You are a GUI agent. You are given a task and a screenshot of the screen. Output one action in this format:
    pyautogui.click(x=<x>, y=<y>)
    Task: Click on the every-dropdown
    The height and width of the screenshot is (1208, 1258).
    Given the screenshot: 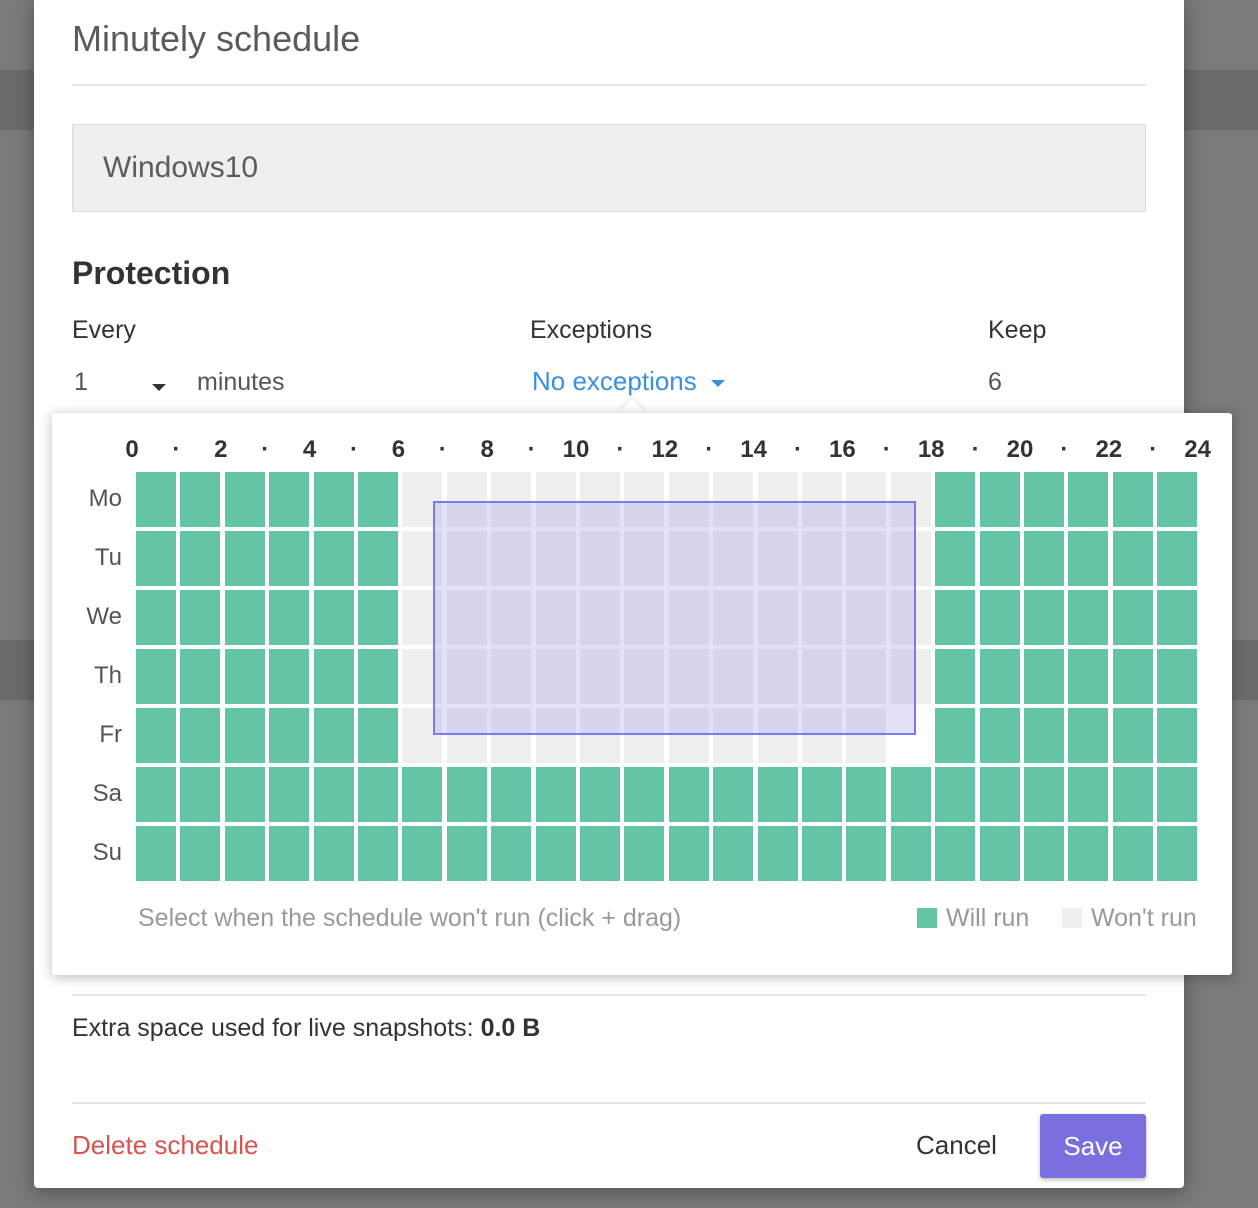 What is the action you would take?
    pyautogui.click(x=159, y=386)
    